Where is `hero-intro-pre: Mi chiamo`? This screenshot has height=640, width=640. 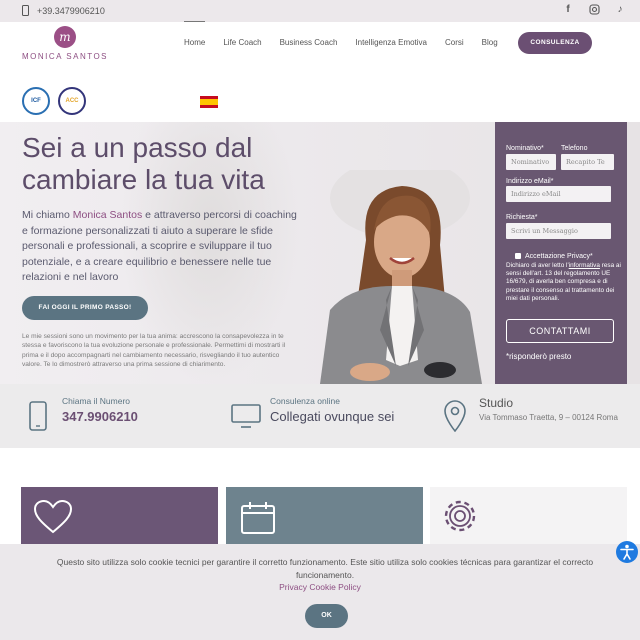
hero-intro-pre: Mi chiamo is located at coordinates (47, 215).